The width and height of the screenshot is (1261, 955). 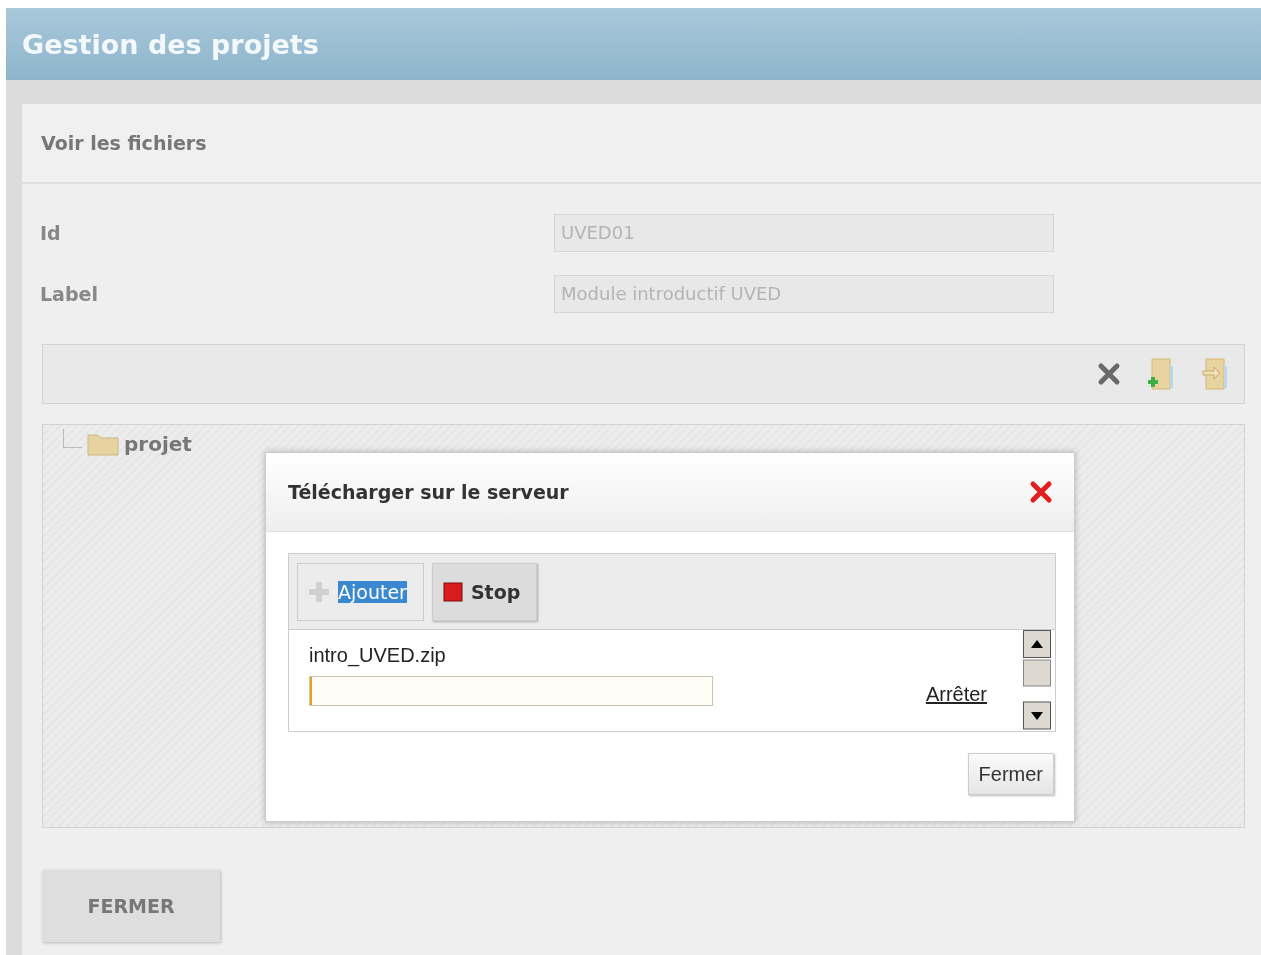 What do you see at coordinates (131, 906) in the screenshot?
I see `close-button: FERMER` at bounding box center [131, 906].